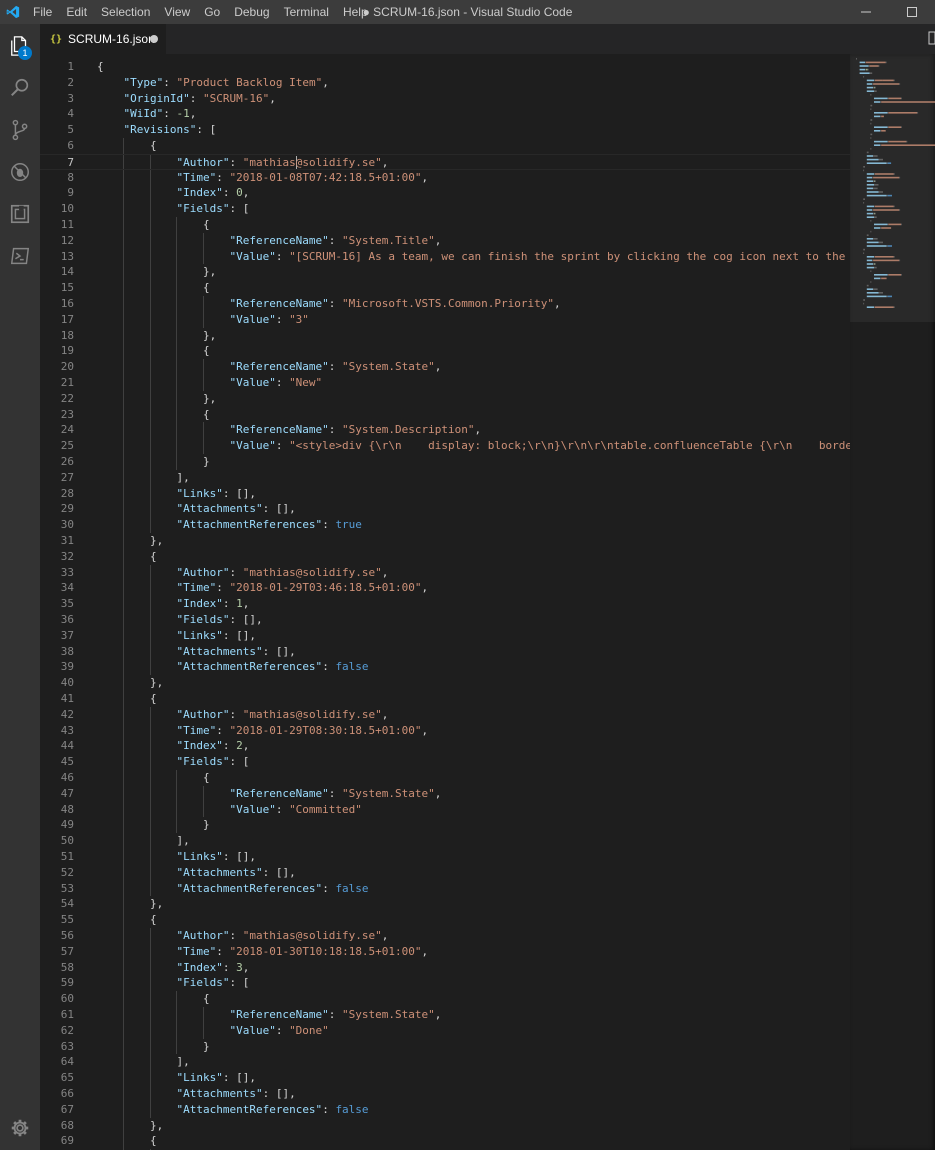 The width and height of the screenshot is (935, 1150). I want to click on code-line: 36 "Fields": [],, so click(445, 620).